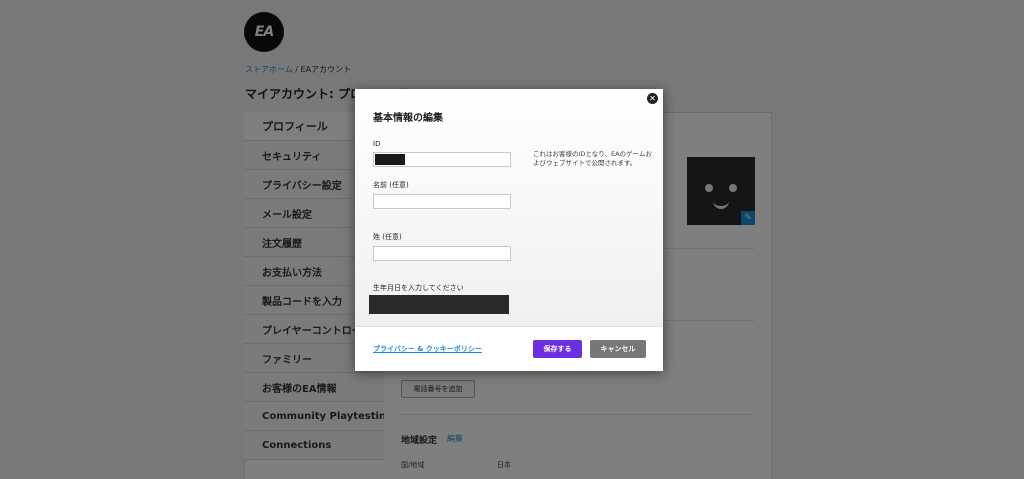 This screenshot has width=1024, height=479. Describe the element at coordinates (439, 304) in the screenshot. I see `dob-selector-redacted` at that location.